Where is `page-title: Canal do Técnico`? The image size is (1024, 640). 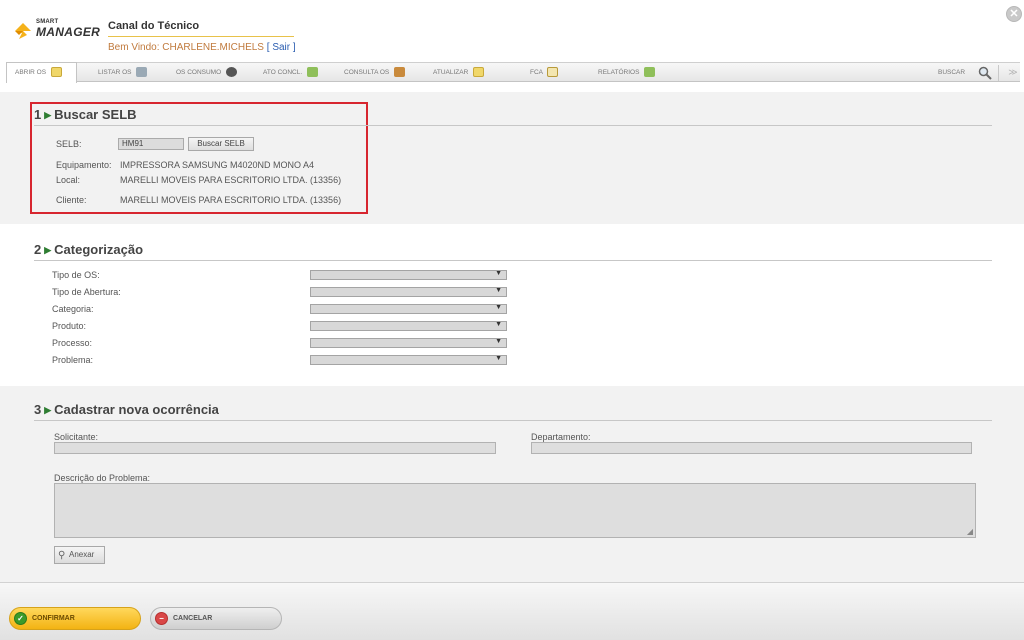 page-title: Canal do Técnico is located at coordinates (154, 26).